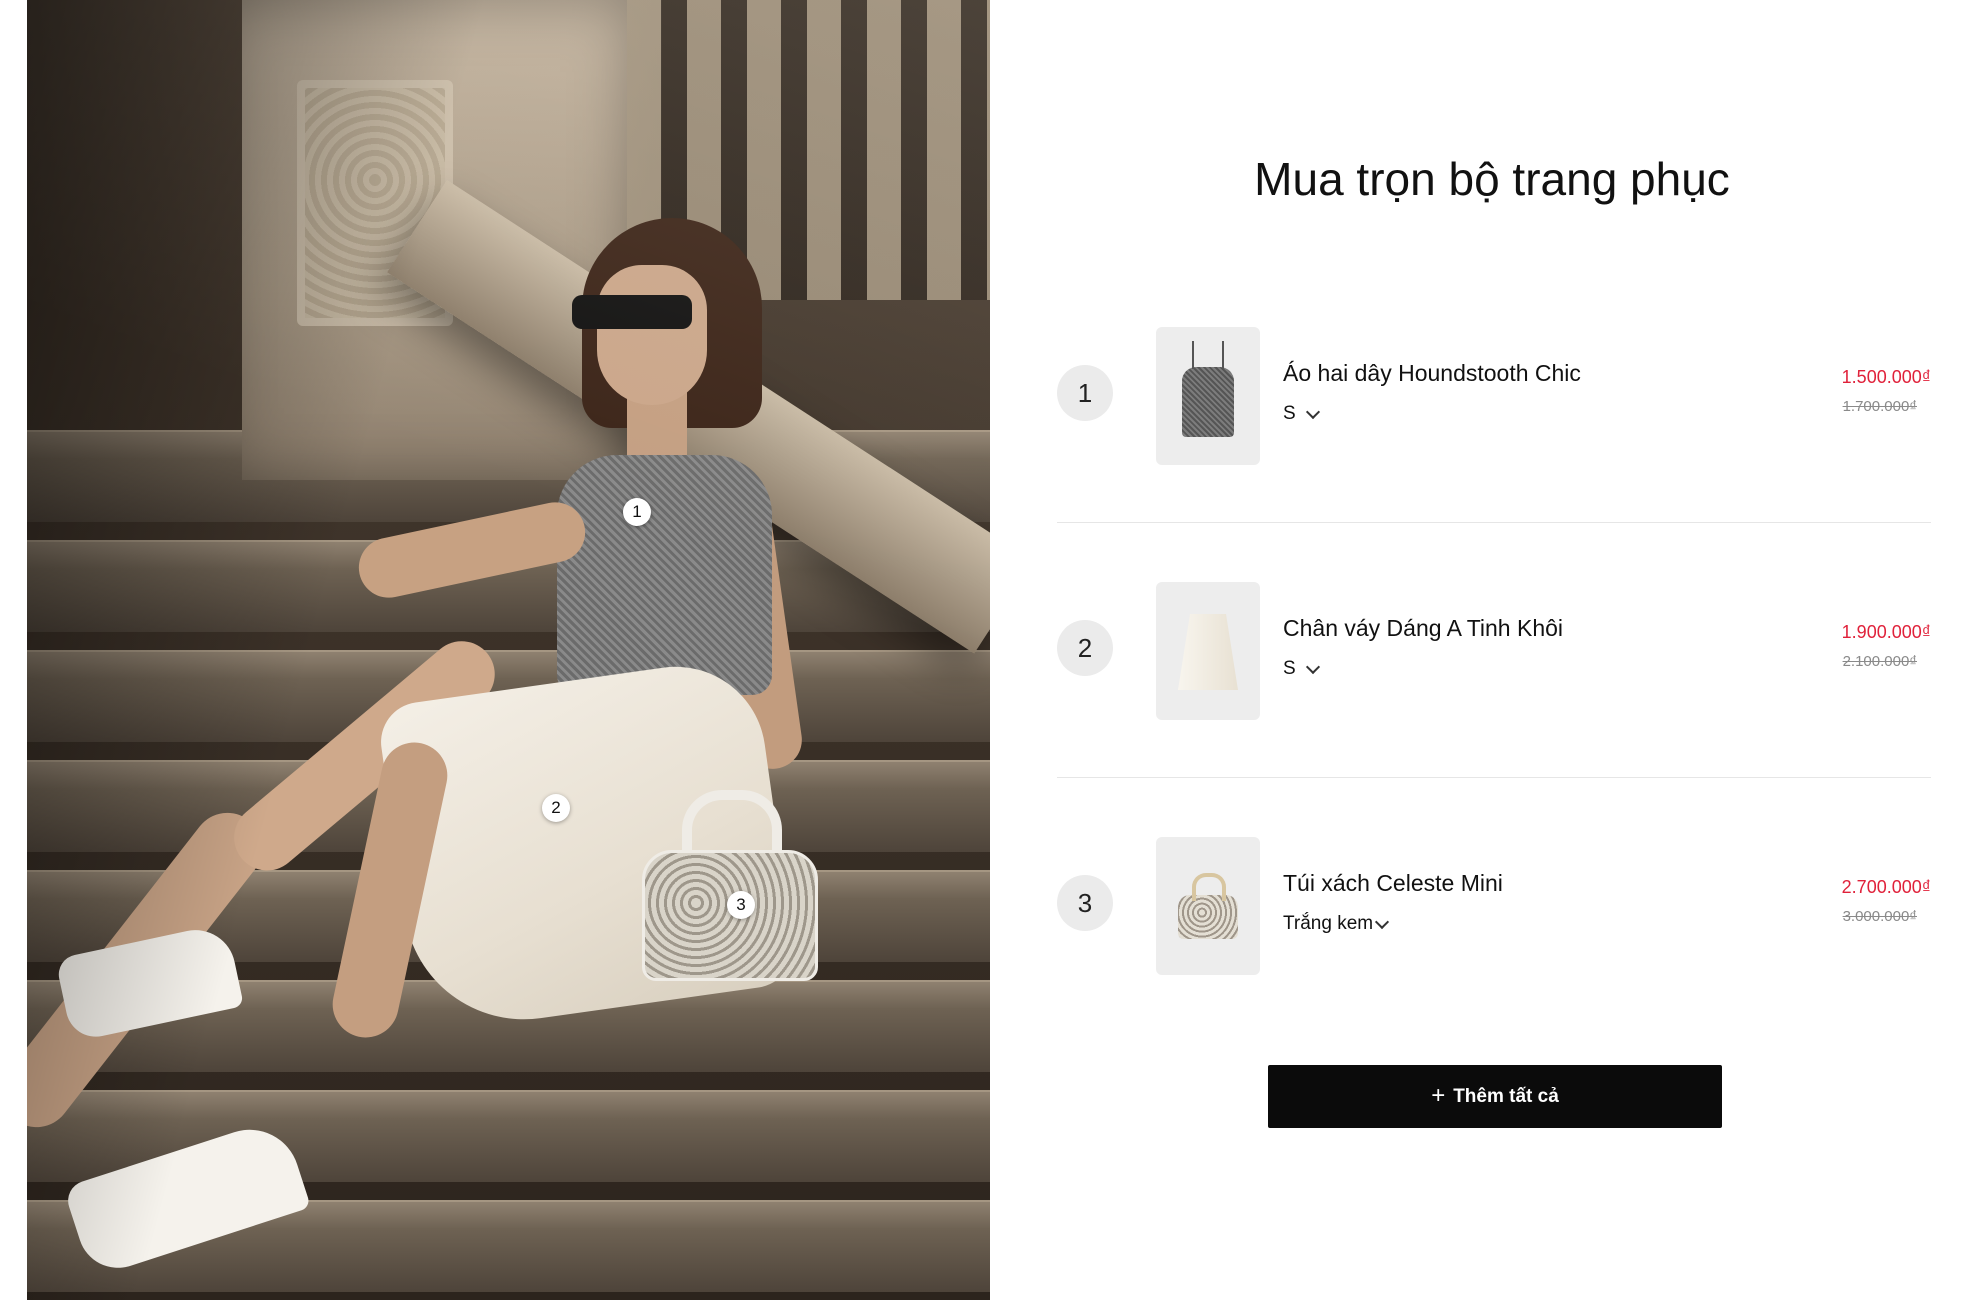  What do you see at coordinates (741, 905) in the screenshot?
I see `hotspot-3: 3` at bounding box center [741, 905].